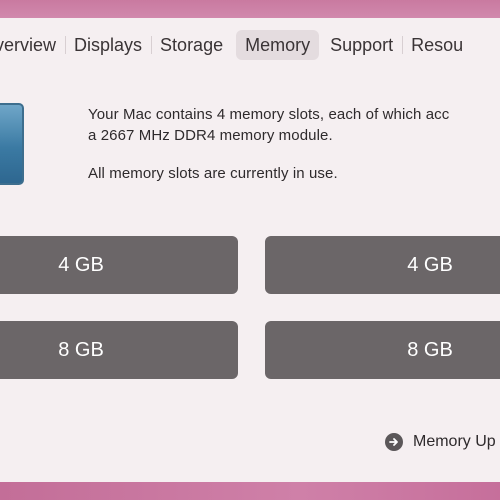 The width and height of the screenshot is (500, 500). Describe the element at coordinates (382, 265) in the screenshot. I see `memory-slot-2: 4 GB` at that location.